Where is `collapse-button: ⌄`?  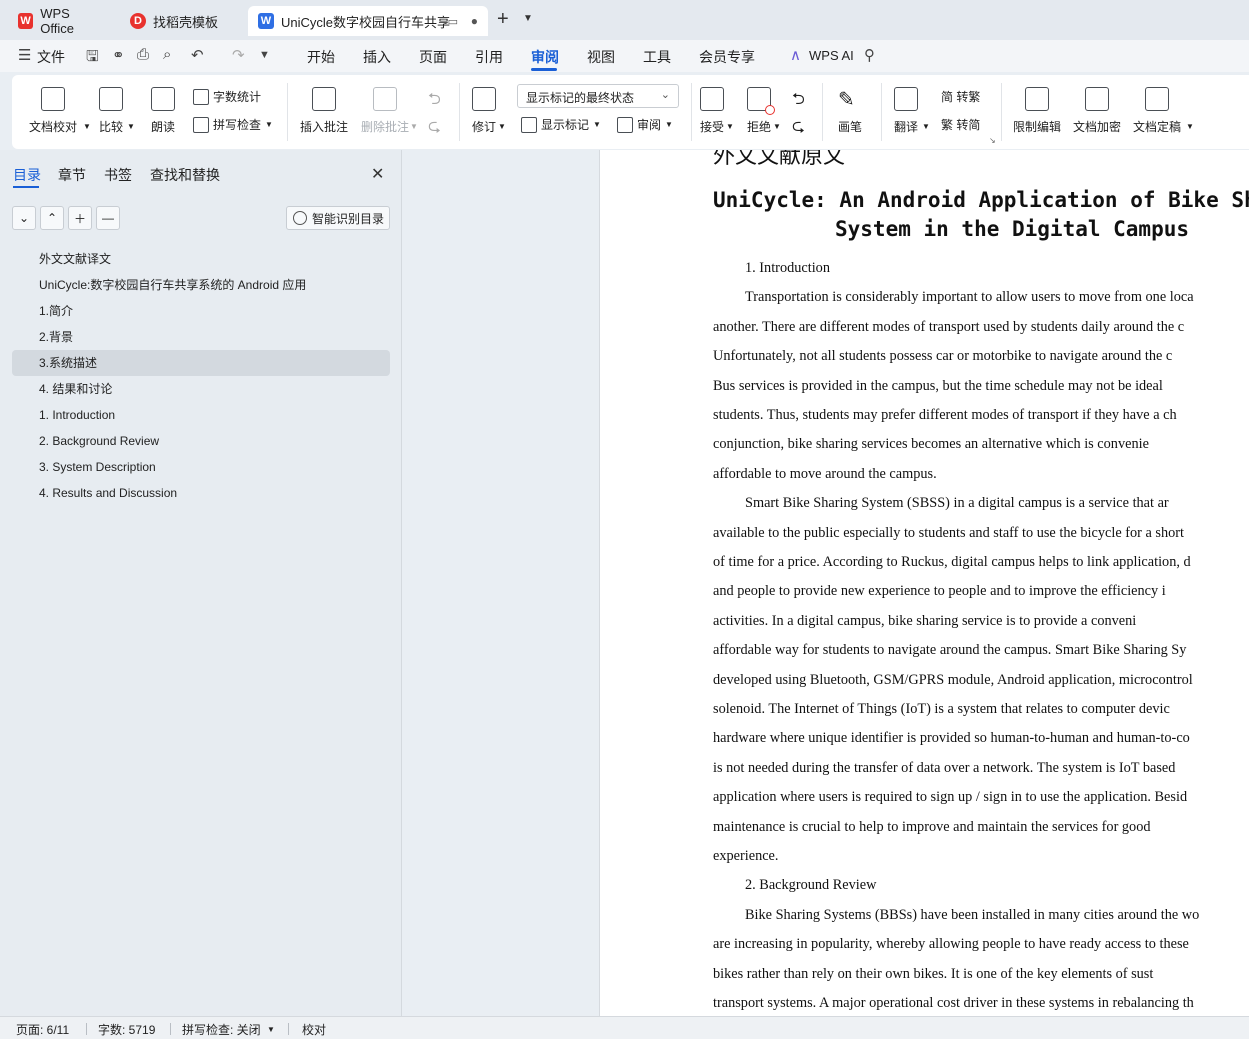 collapse-button: ⌄ is located at coordinates (24, 218).